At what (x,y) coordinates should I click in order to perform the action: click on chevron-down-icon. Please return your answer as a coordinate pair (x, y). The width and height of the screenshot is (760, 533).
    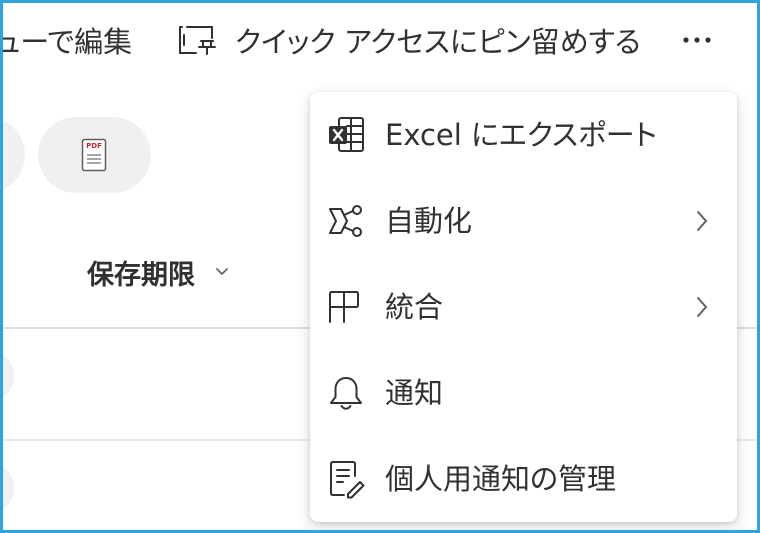
    Looking at the image, I should click on (222, 271).